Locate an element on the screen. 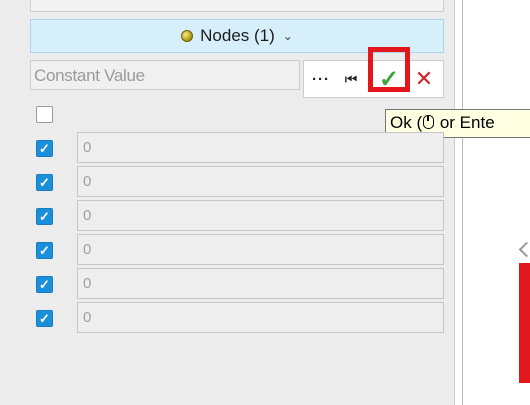  panel-divider is located at coordinates (454, 202).